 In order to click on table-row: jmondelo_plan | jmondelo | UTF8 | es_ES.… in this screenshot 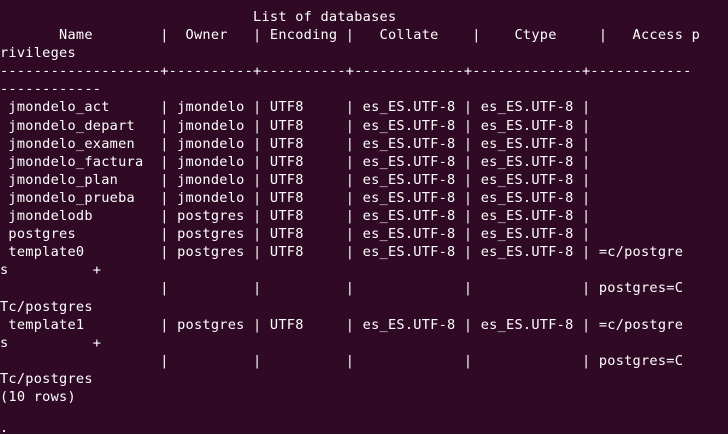, I will do `click(299, 179)`.